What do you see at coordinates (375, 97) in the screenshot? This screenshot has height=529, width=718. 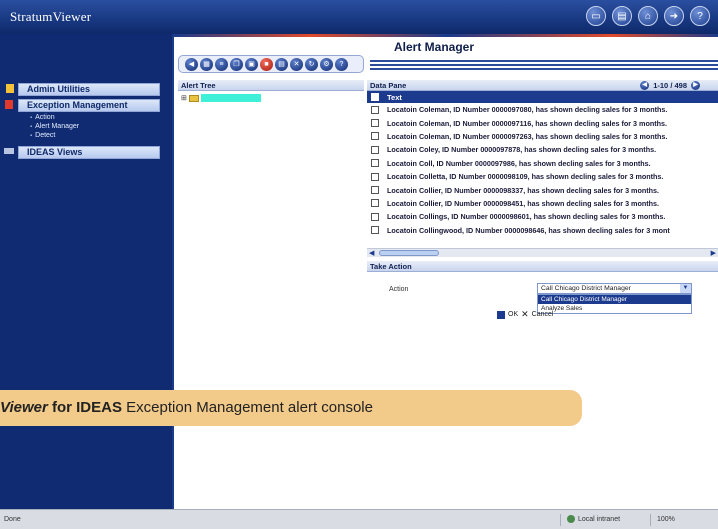 I see `select-all-checkbox` at bounding box center [375, 97].